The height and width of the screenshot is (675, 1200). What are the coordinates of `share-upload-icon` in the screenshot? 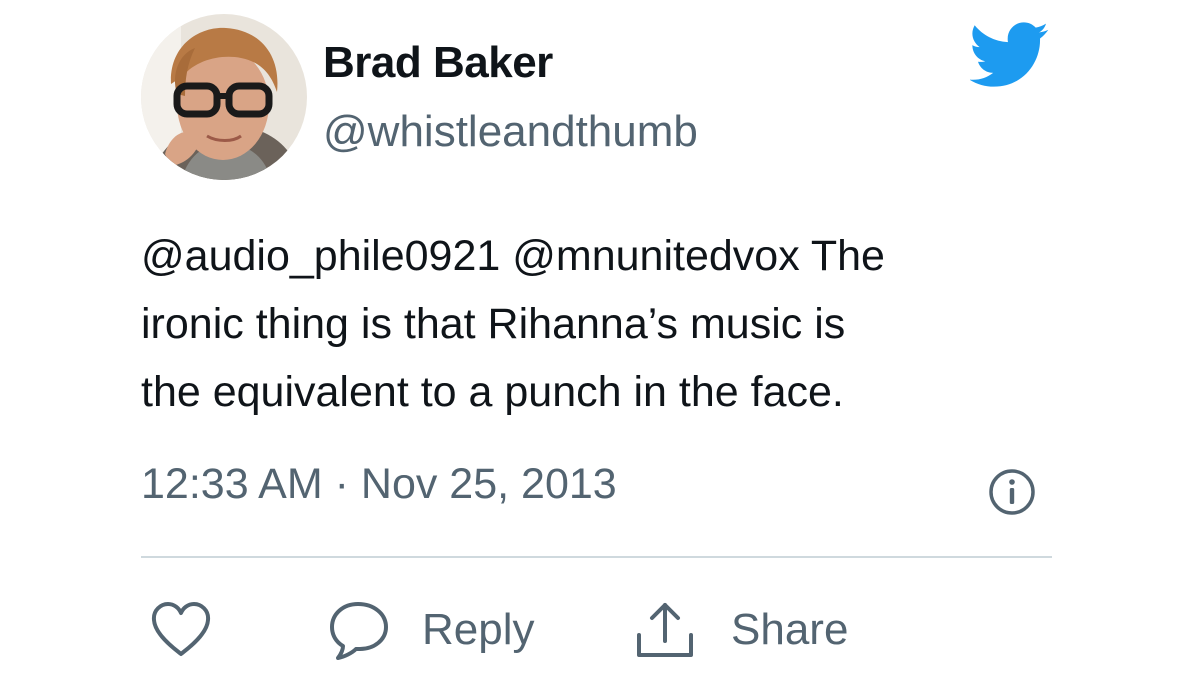 It's located at (665, 630).